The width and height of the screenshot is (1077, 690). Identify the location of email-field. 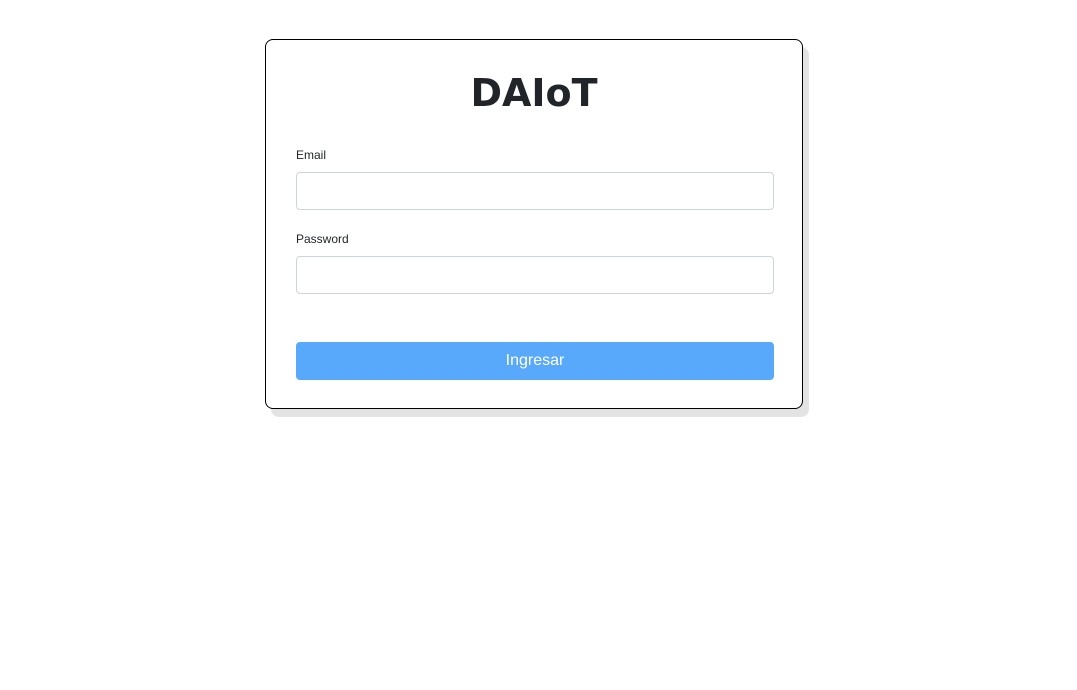
(535, 191).